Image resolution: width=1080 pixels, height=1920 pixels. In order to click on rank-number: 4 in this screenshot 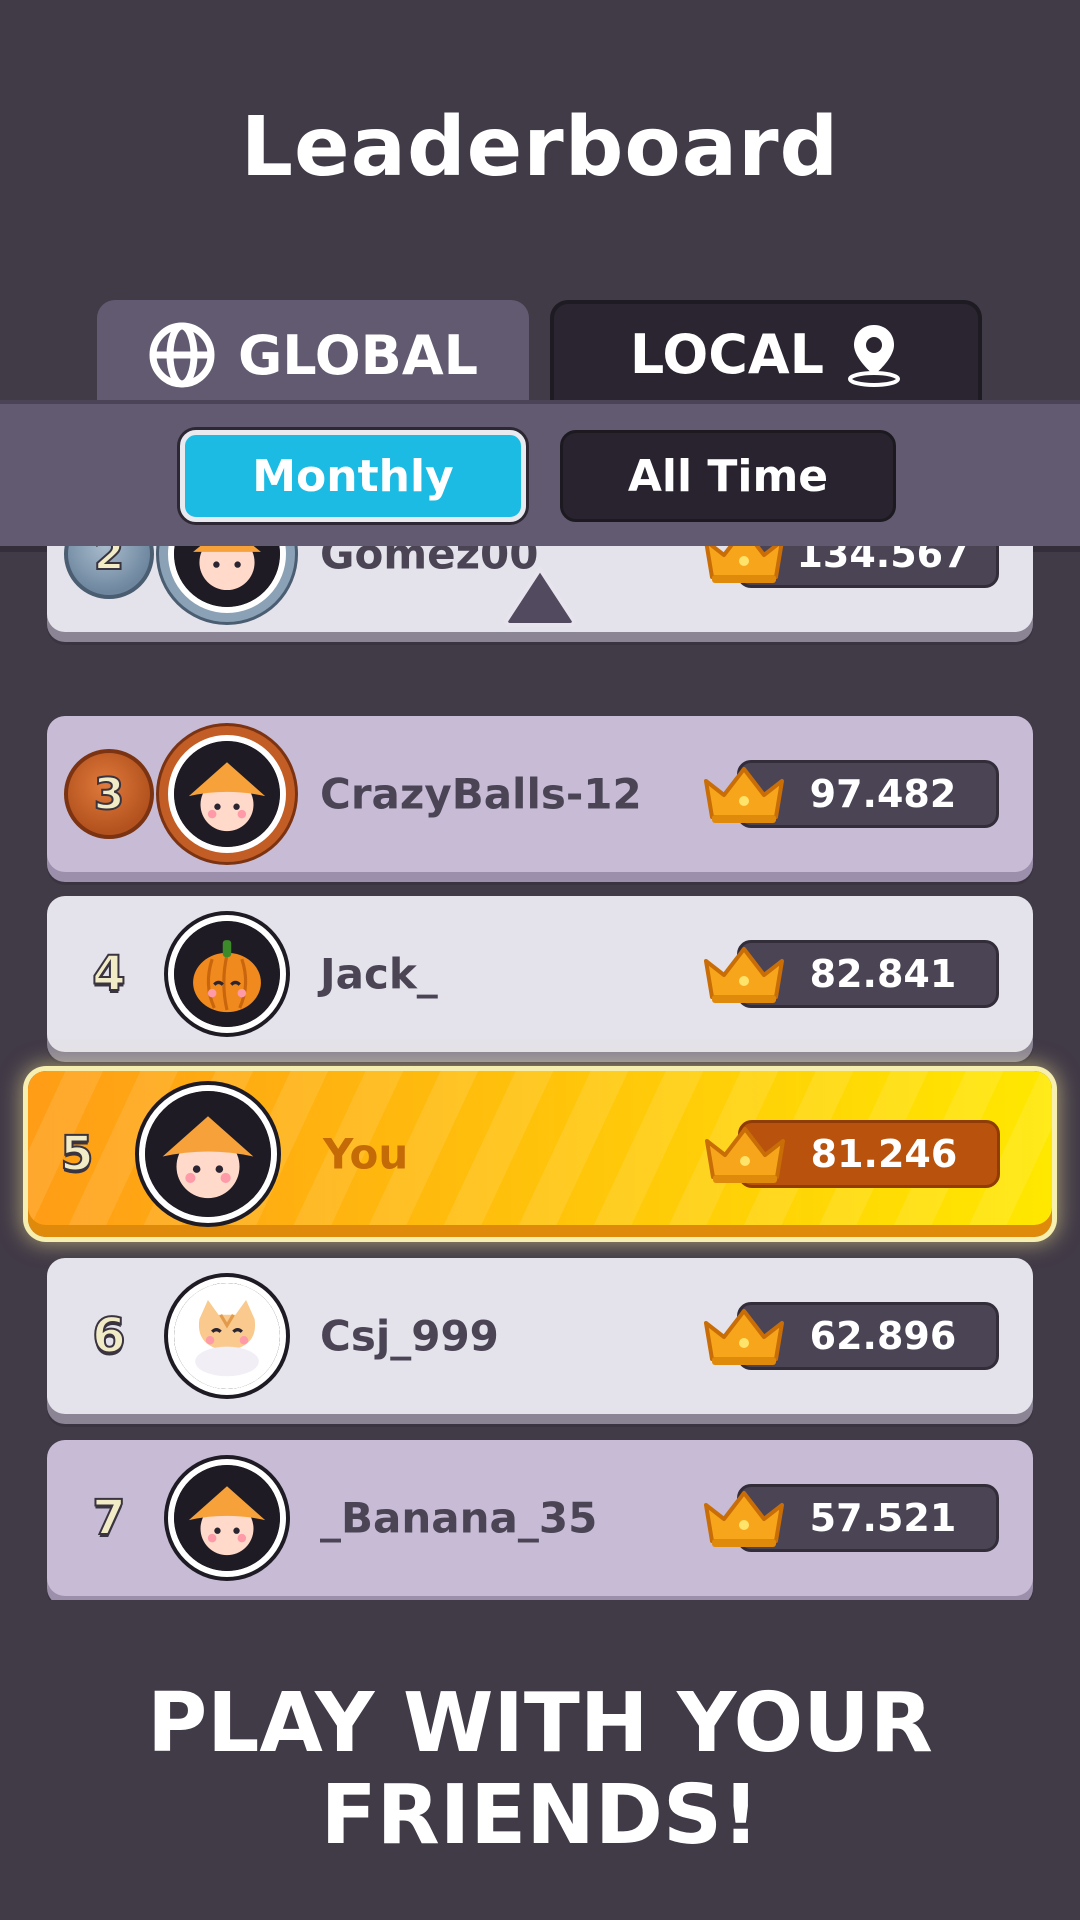, I will do `click(108, 974)`.